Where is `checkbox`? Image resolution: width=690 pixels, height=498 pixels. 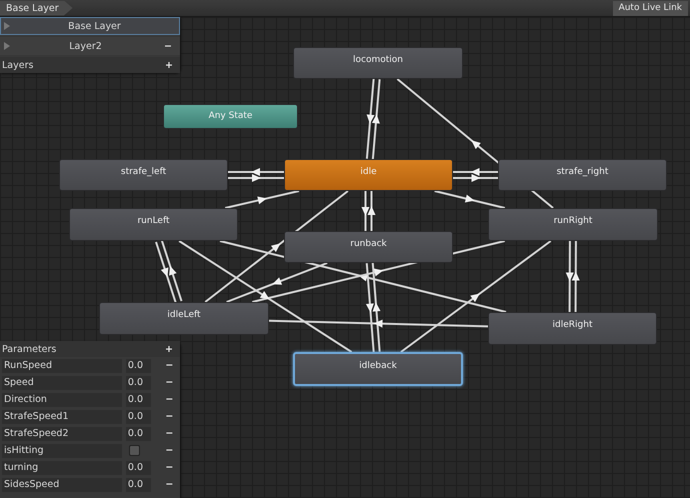
checkbox is located at coordinates (134, 450).